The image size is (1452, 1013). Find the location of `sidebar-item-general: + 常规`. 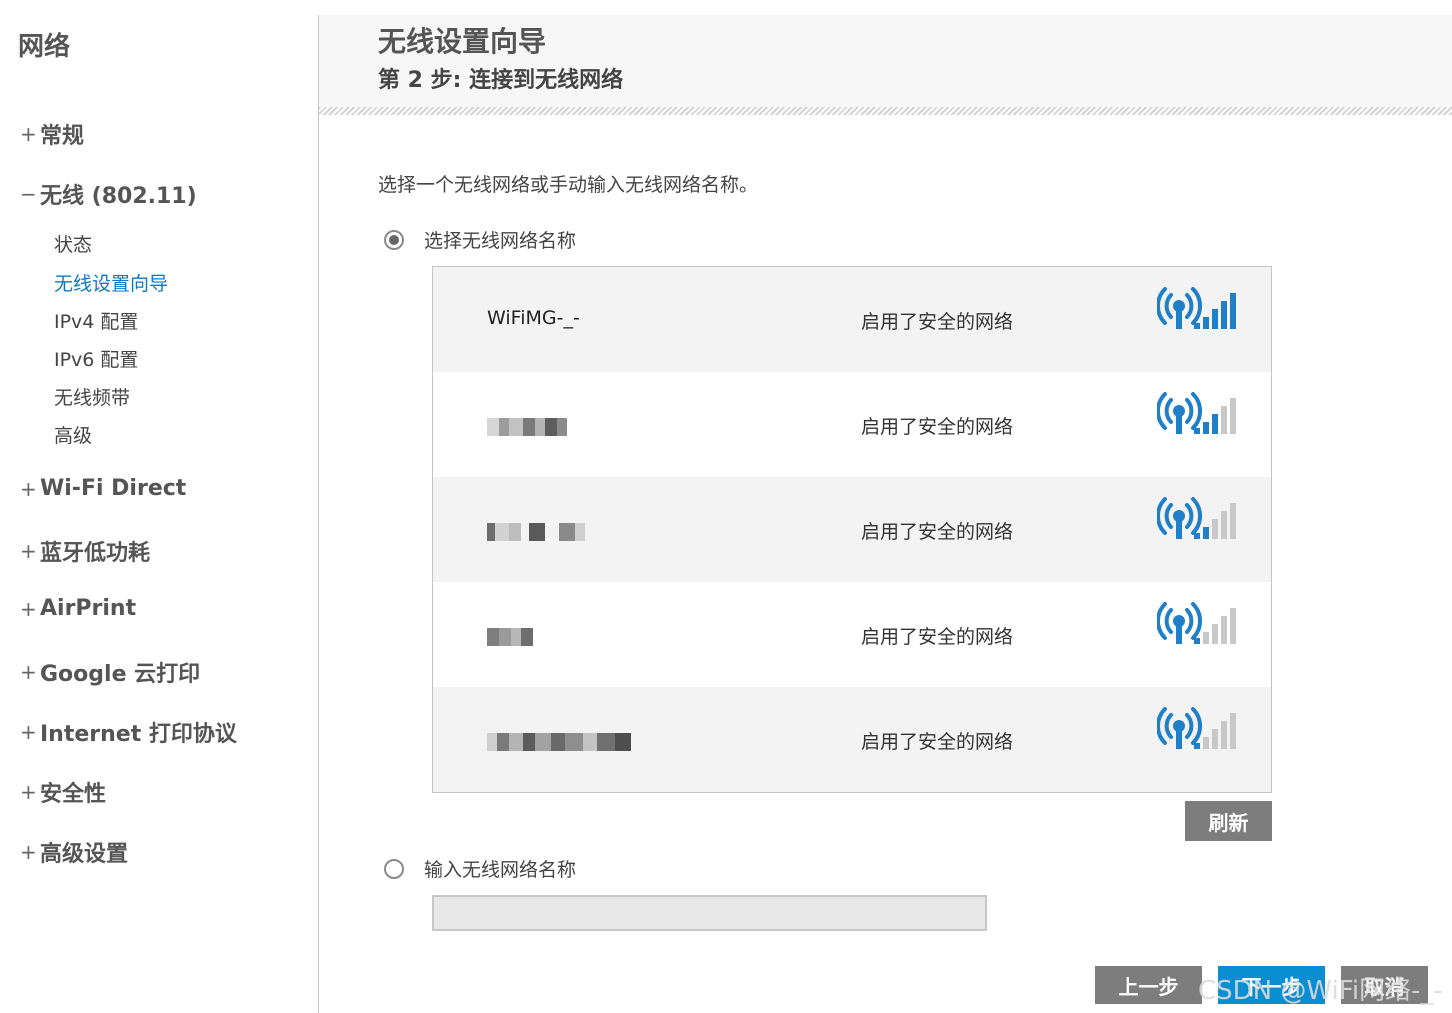

sidebar-item-general: + 常规 is located at coordinates (52, 134).